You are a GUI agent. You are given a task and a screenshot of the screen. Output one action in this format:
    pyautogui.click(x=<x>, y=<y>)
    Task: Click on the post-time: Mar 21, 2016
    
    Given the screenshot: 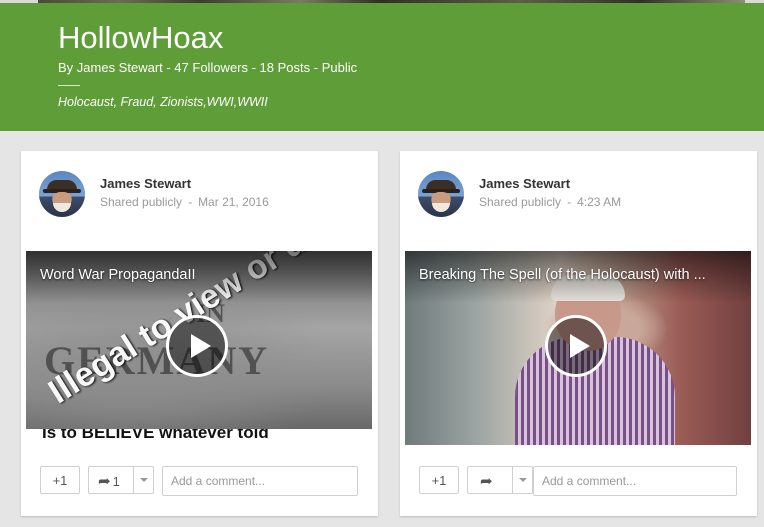 What is the action you would take?
    pyautogui.click(x=233, y=202)
    